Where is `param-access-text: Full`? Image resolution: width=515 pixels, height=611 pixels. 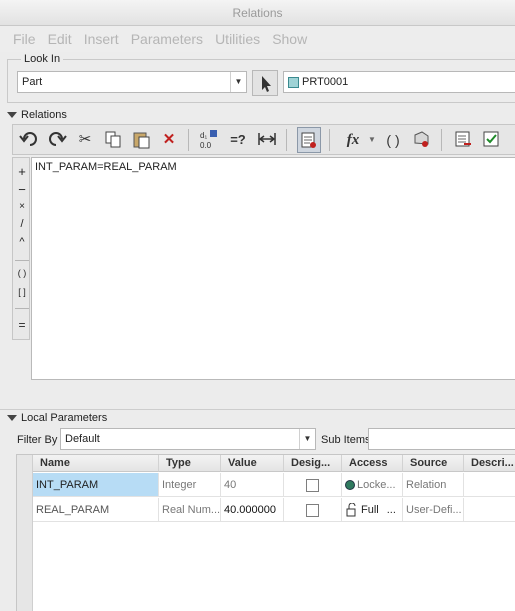
param-access-text: Full is located at coordinates (370, 510).